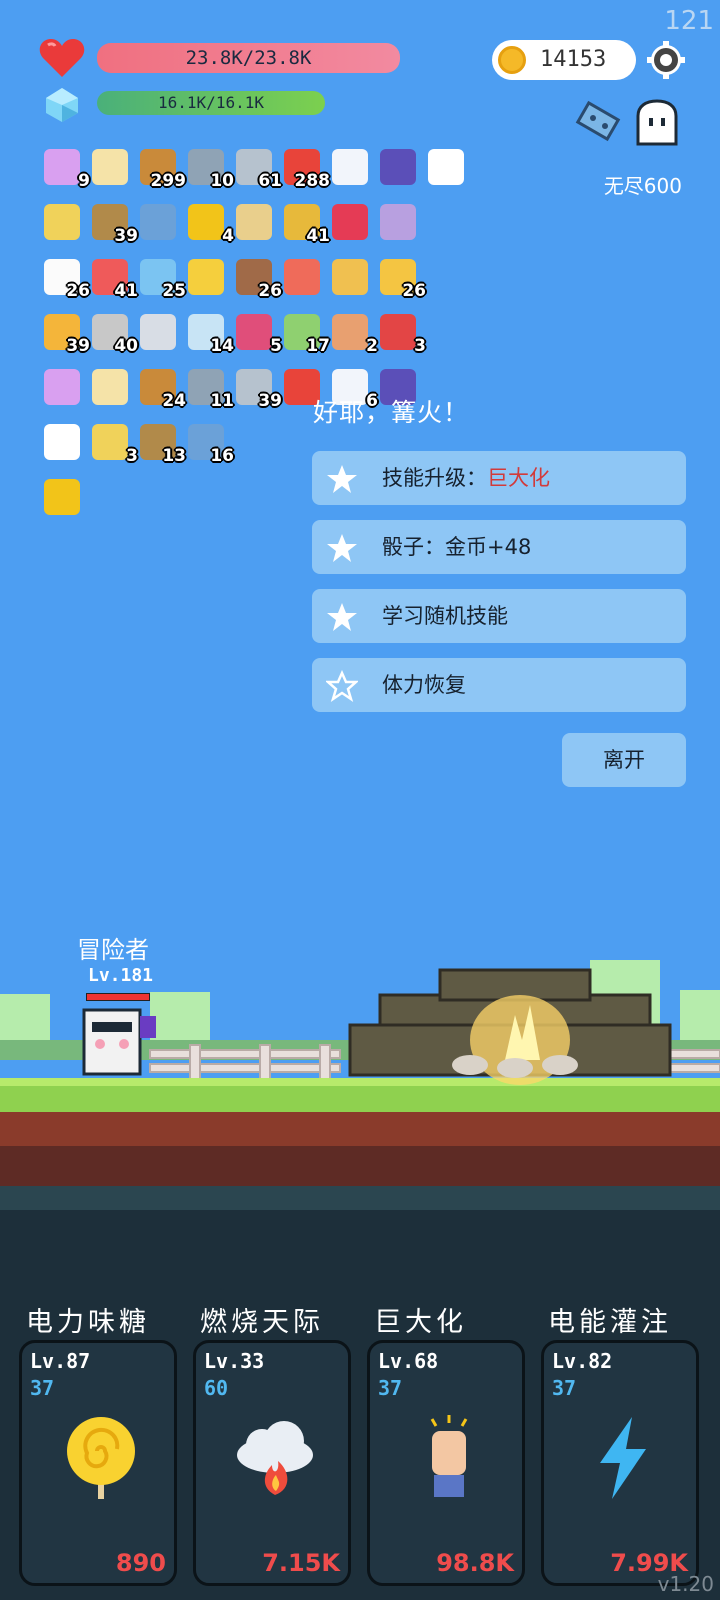  Describe the element at coordinates (110, 387) in the screenshot. I see `ice-cream-icon` at that location.